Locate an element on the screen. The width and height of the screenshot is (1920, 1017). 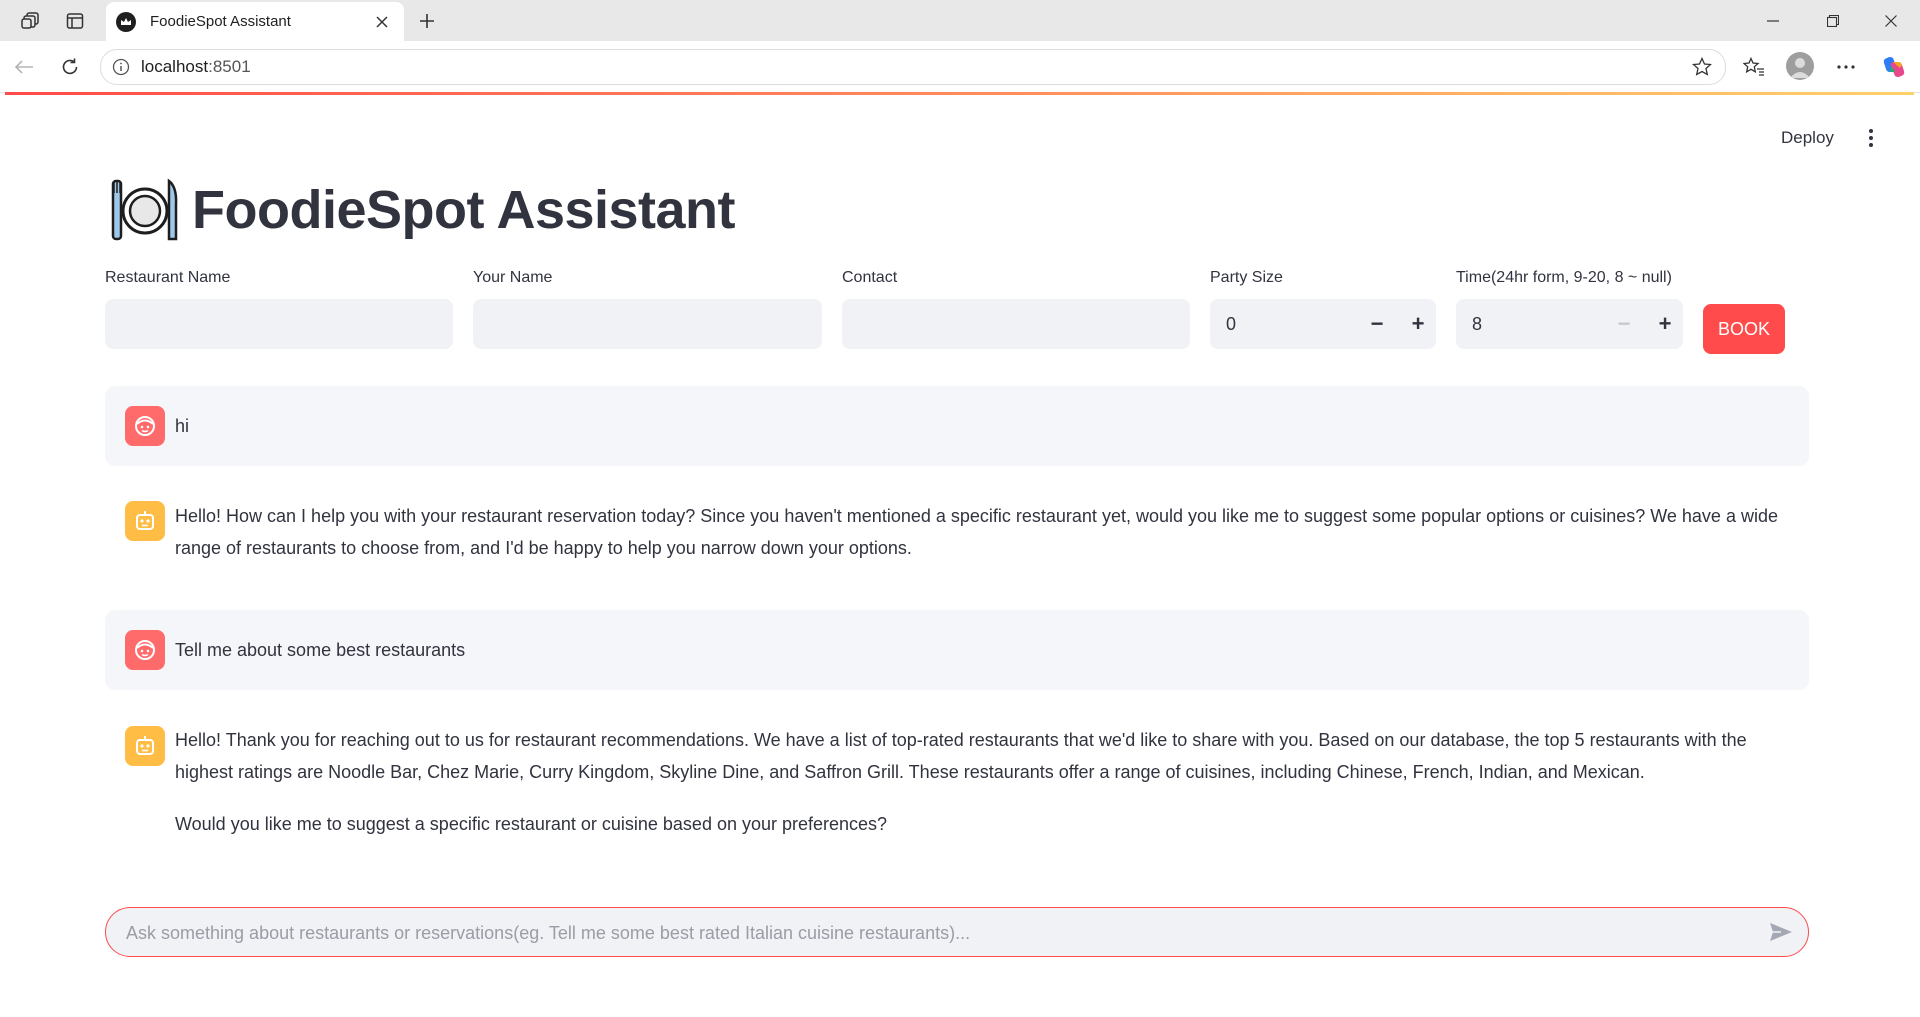
new-tab-icon is located at coordinates (427, 21).